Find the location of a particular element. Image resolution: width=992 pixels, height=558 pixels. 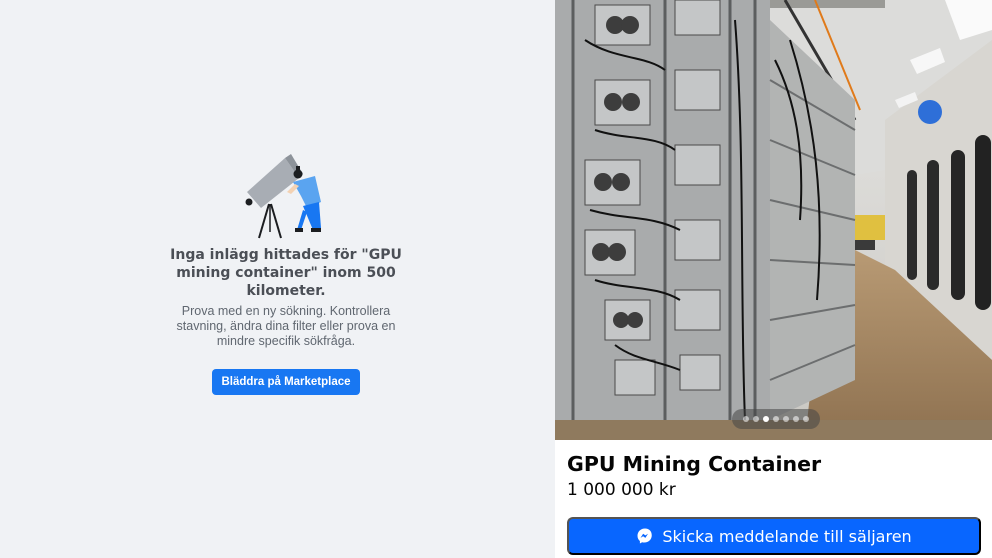

listing-price: 1 000 000 kr is located at coordinates (621, 490).